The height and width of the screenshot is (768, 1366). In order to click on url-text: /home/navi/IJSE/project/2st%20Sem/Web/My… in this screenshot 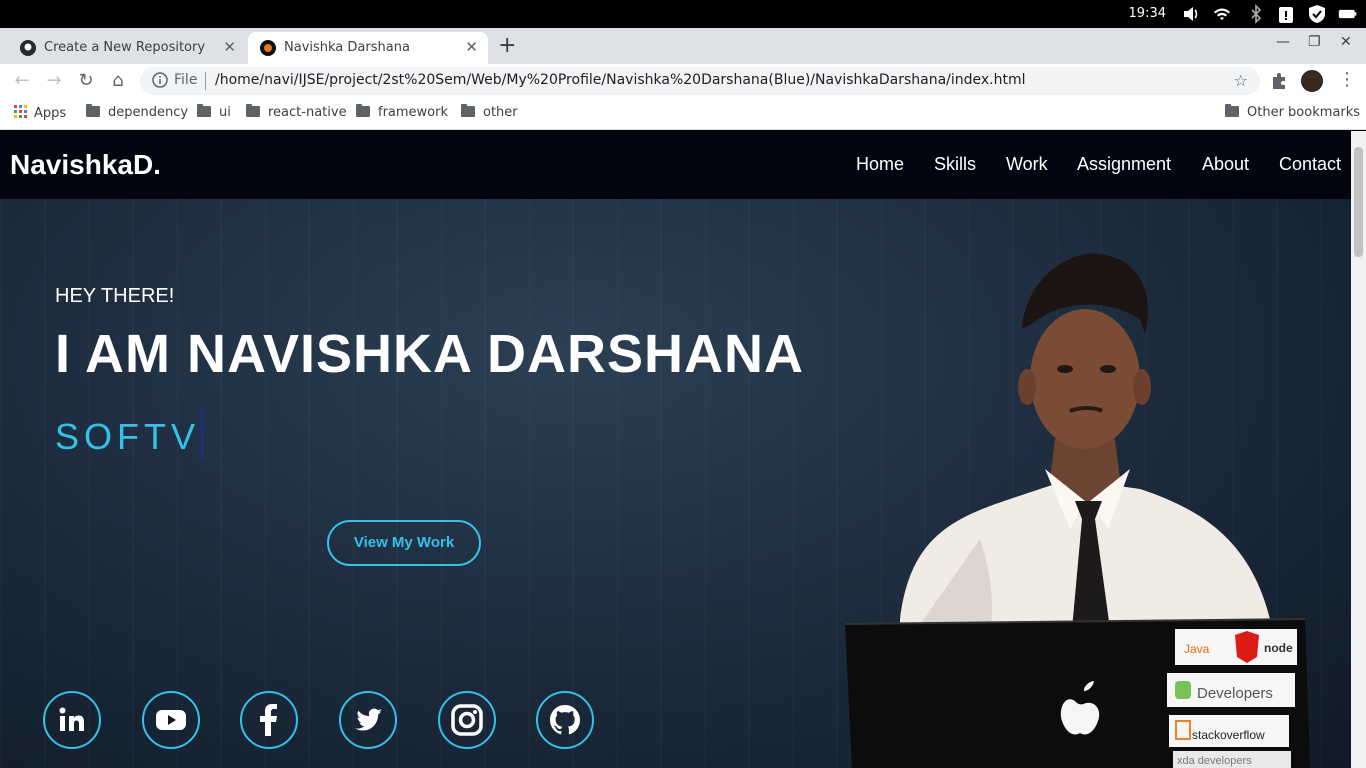, I will do `click(620, 80)`.